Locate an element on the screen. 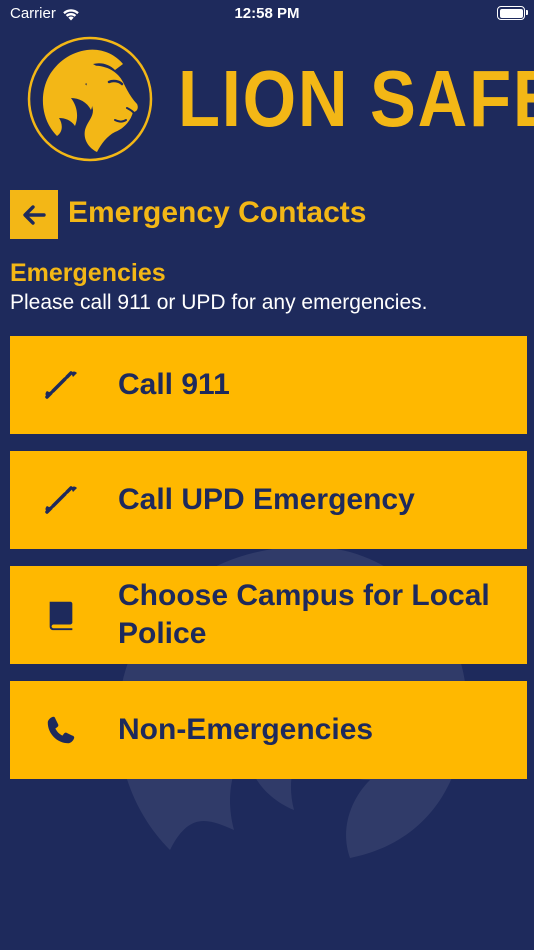 This screenshot has width=534, height=950. non-emergencies-button: Non-Emergencies is located at coordinates (268, 730).